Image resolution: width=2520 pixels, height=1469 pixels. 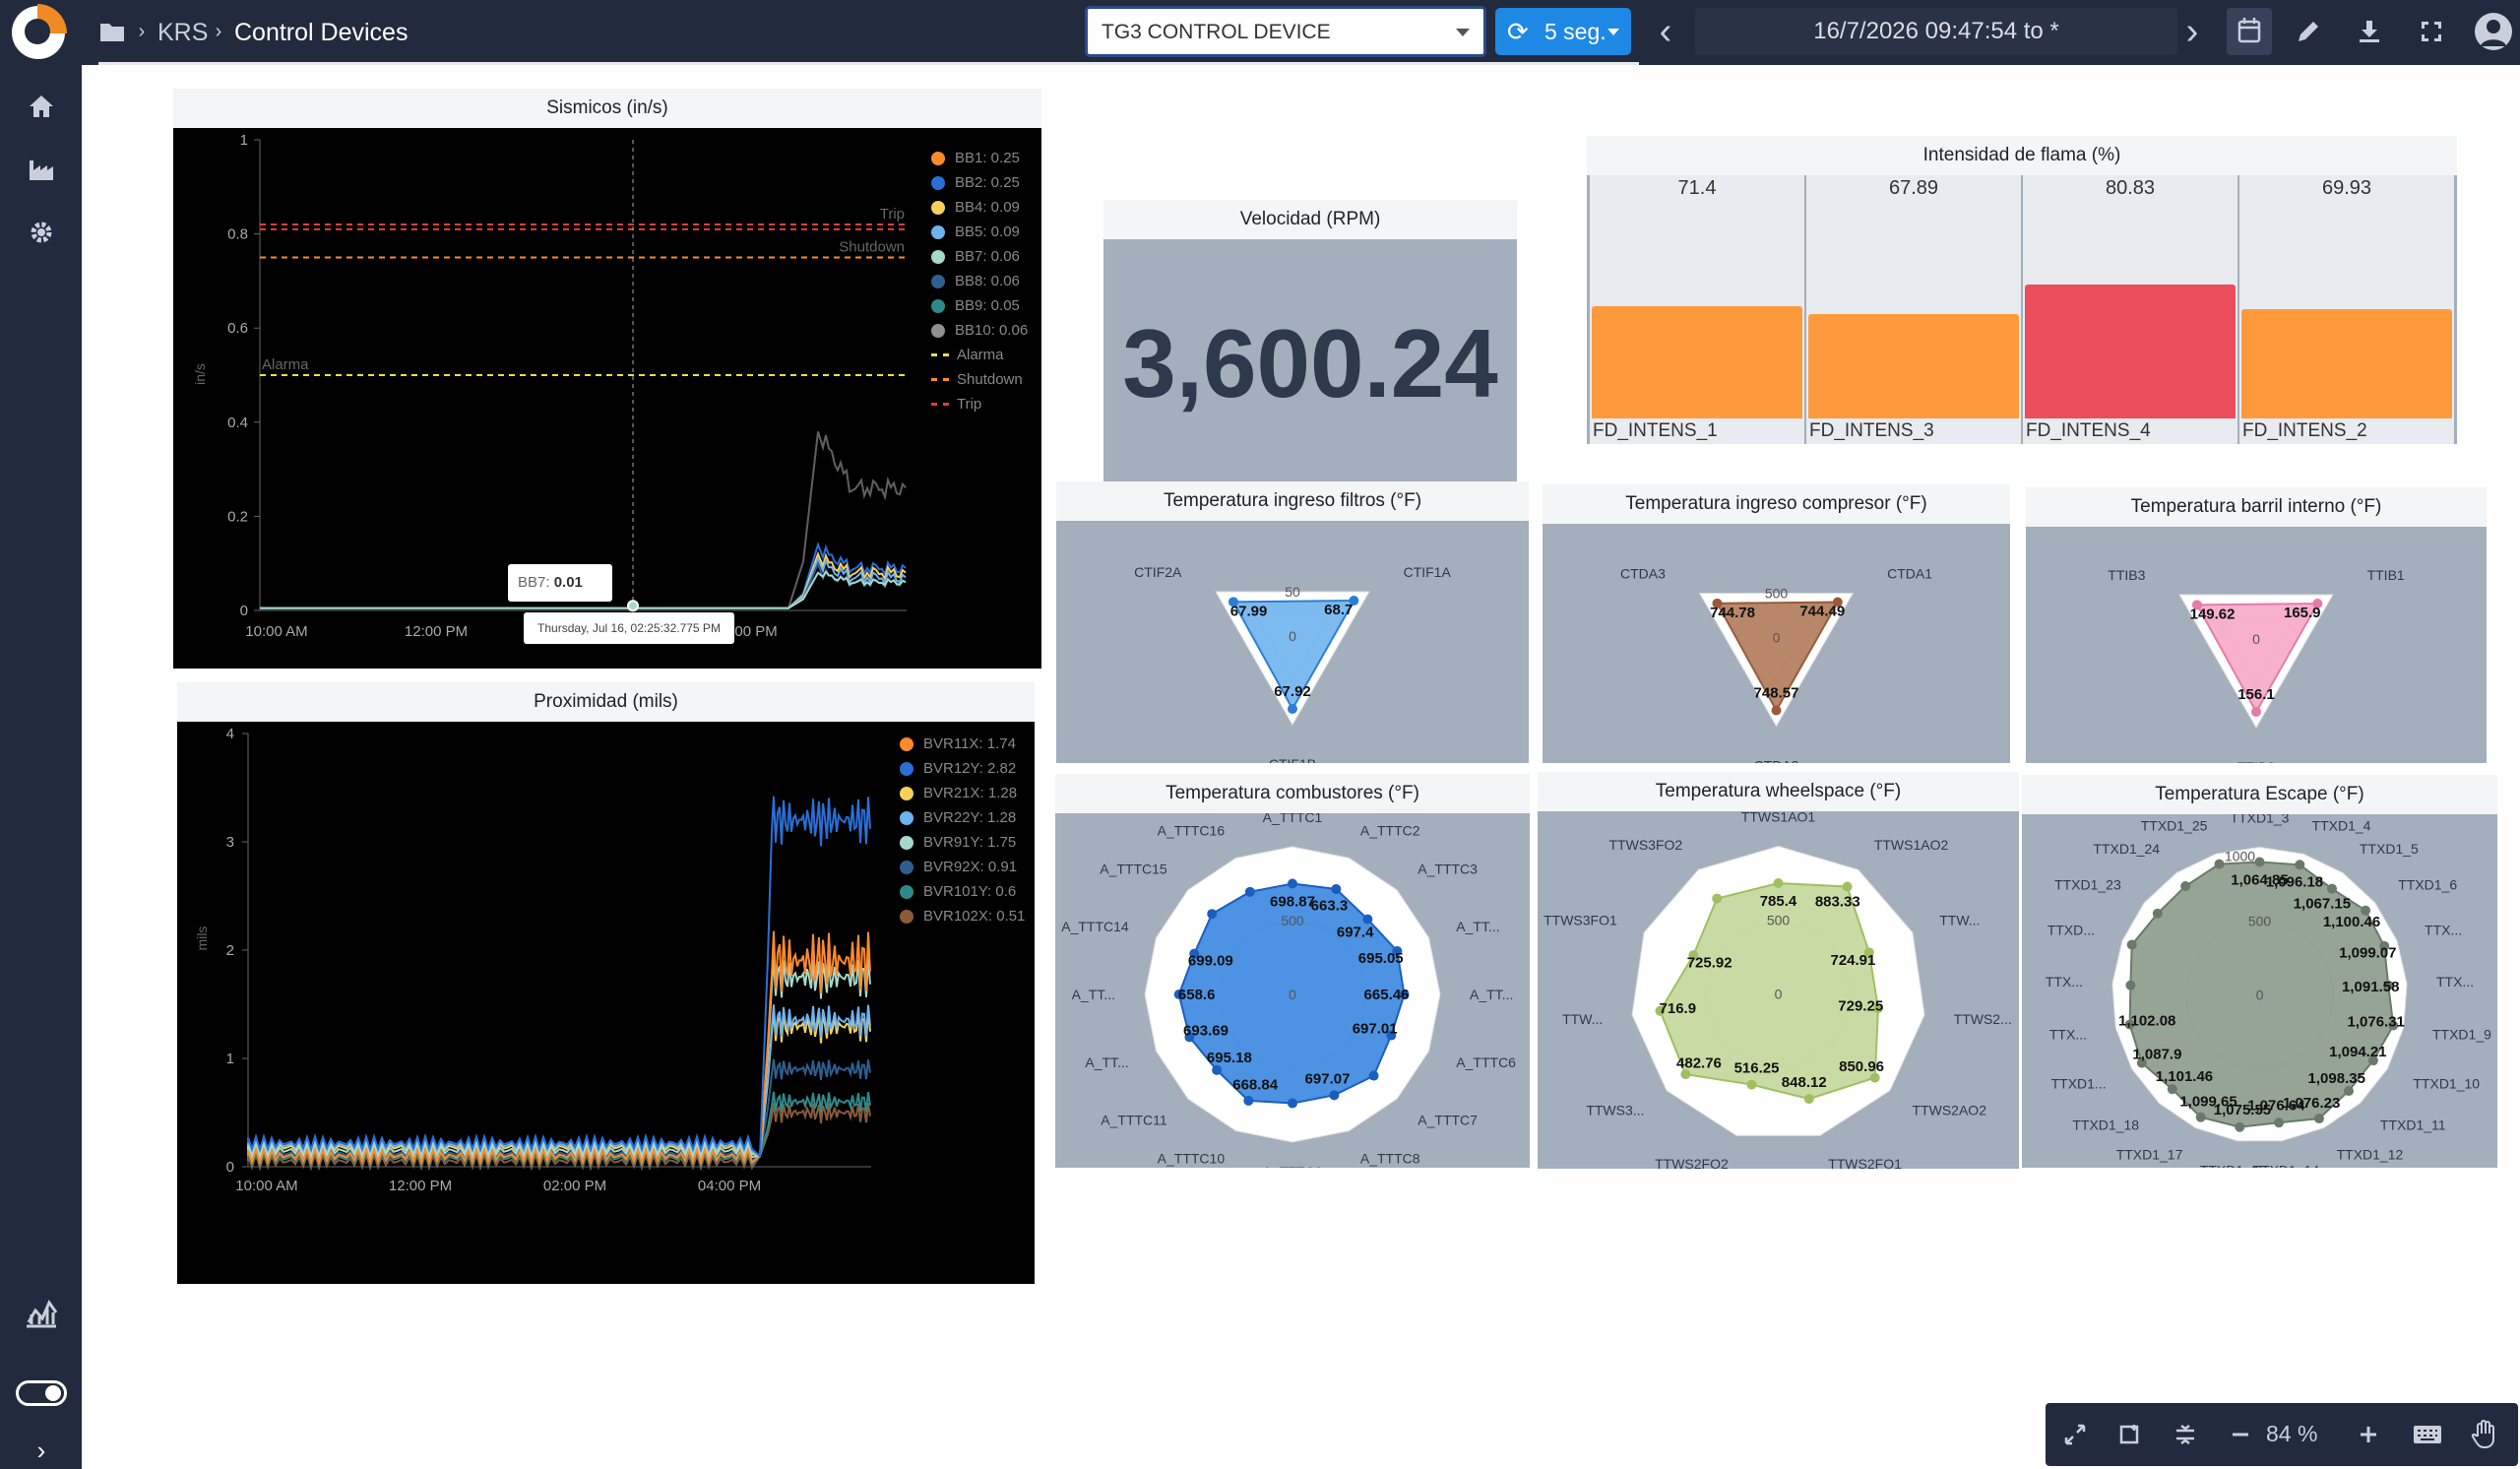 What do you see at coordinates (1699, 1062) in the screenshot?
I see `radar-value-label: 482.76` at bounding box center [1699, 1062].